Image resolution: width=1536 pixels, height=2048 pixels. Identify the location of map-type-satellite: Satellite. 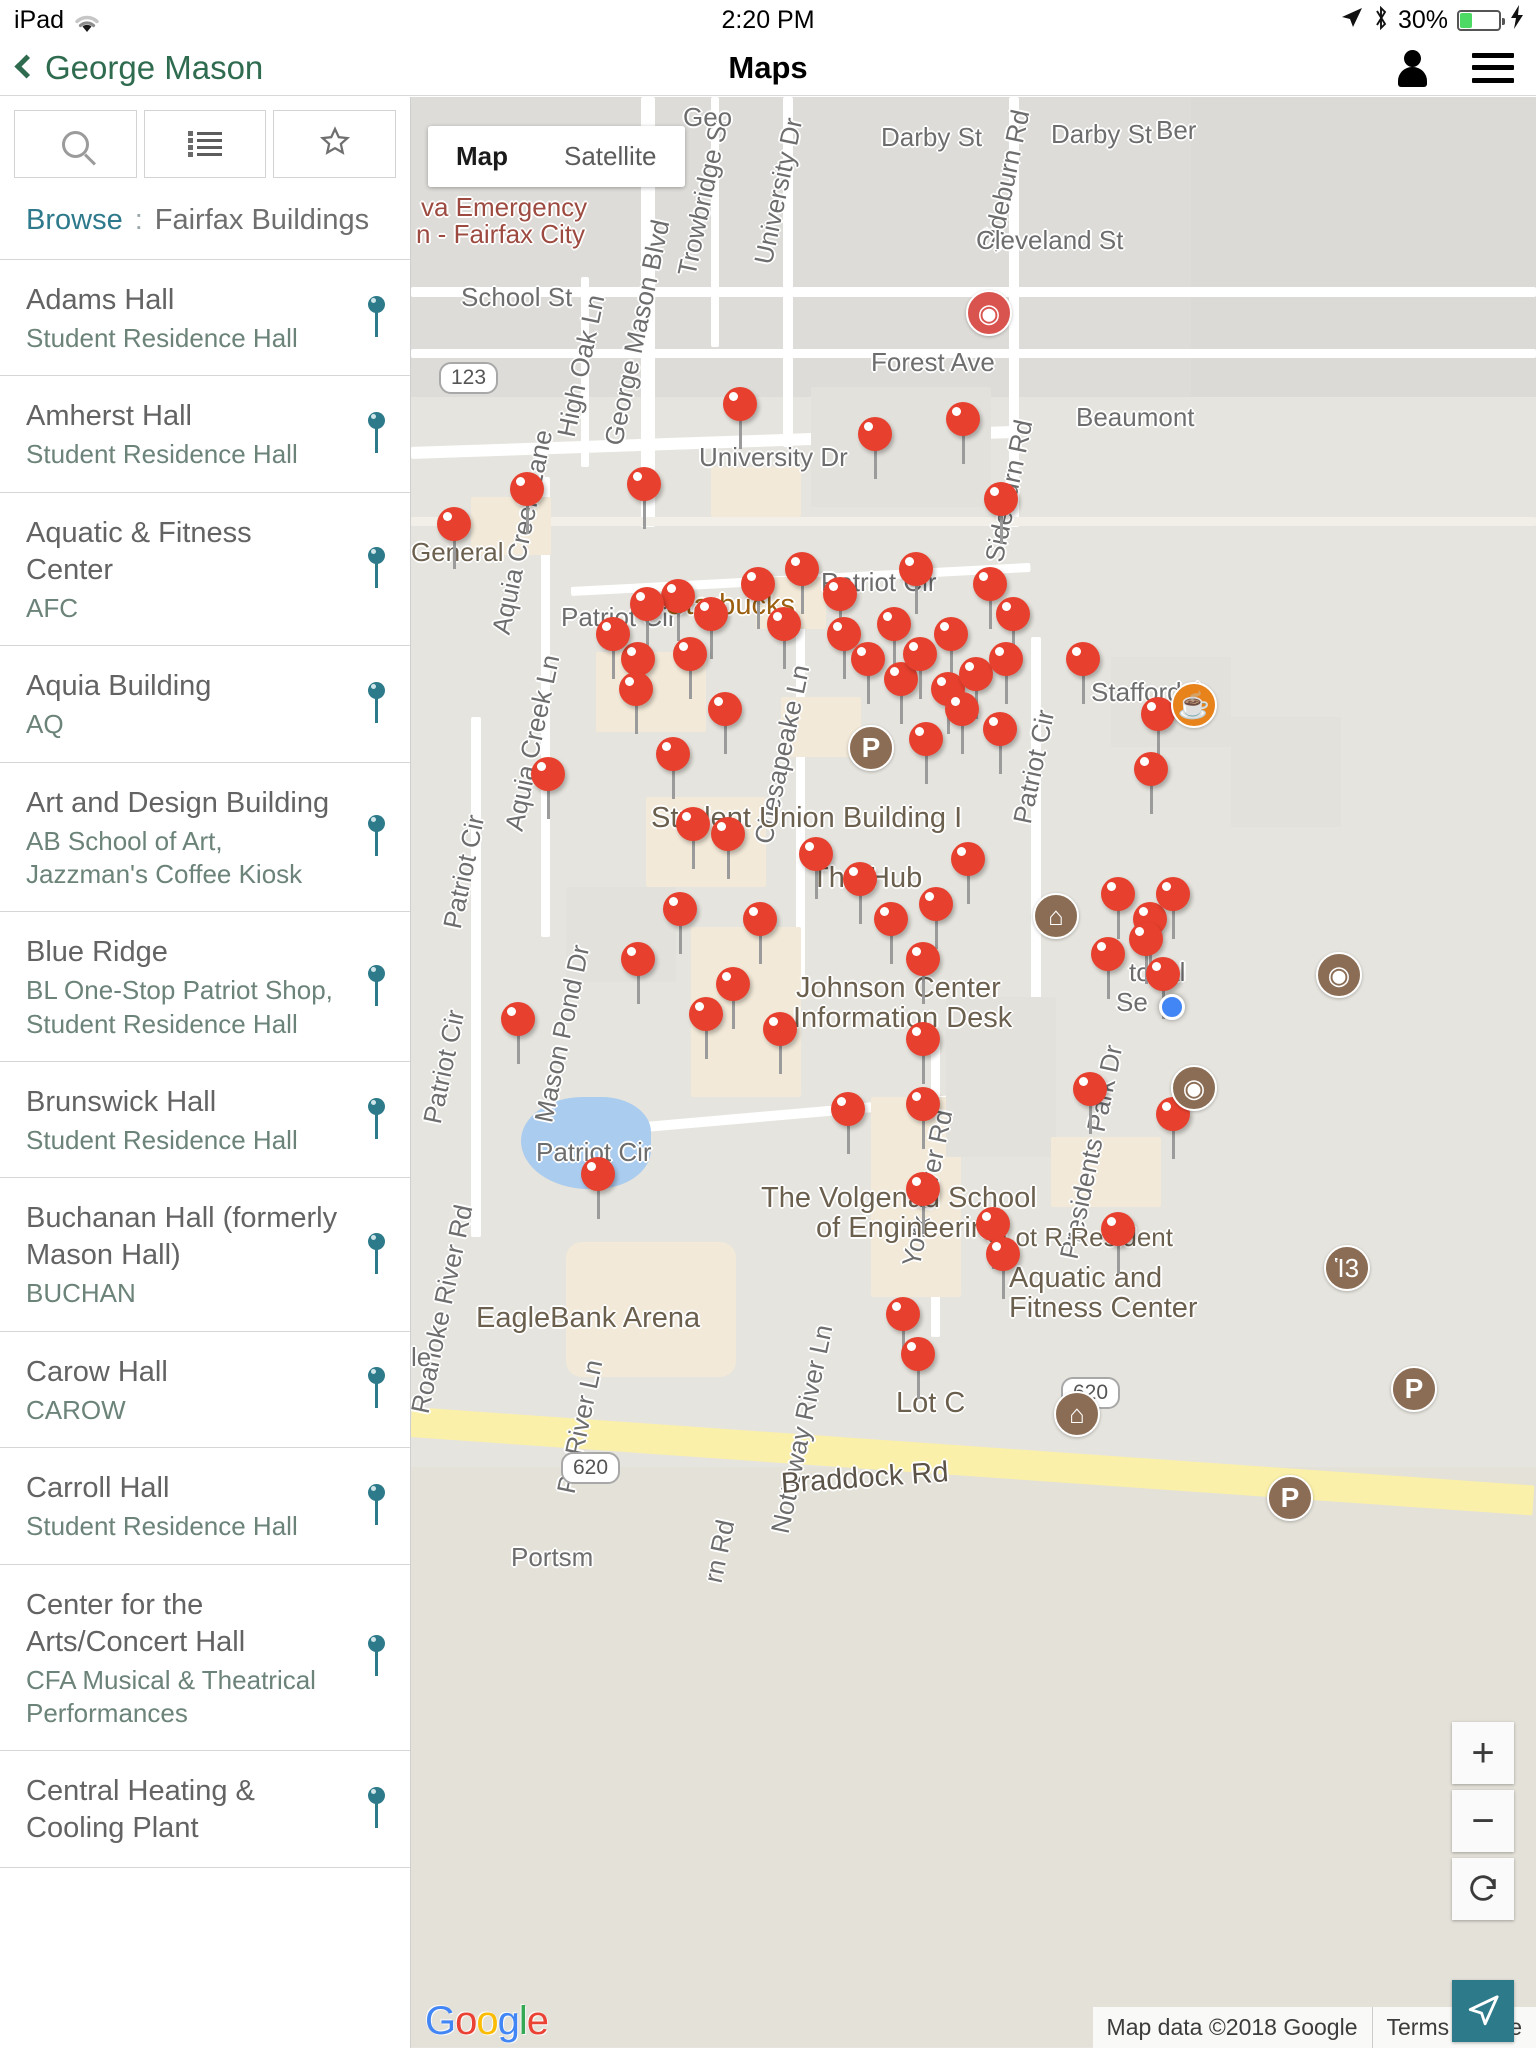
(610, 156).